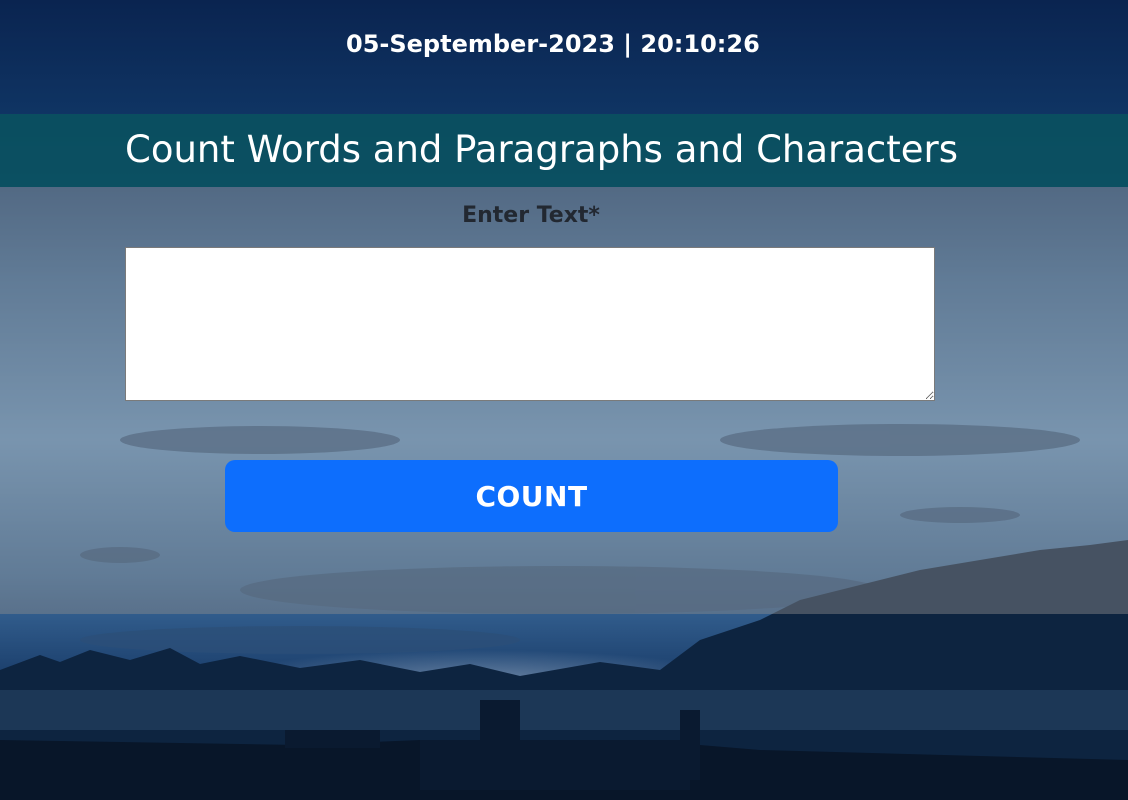 This screenshot has height=800, width=1128. Describe the element at coordinates (553, 44) in the screenshot. I see `datetime-display: 05-September-2023 | 20:10:26` at that location.